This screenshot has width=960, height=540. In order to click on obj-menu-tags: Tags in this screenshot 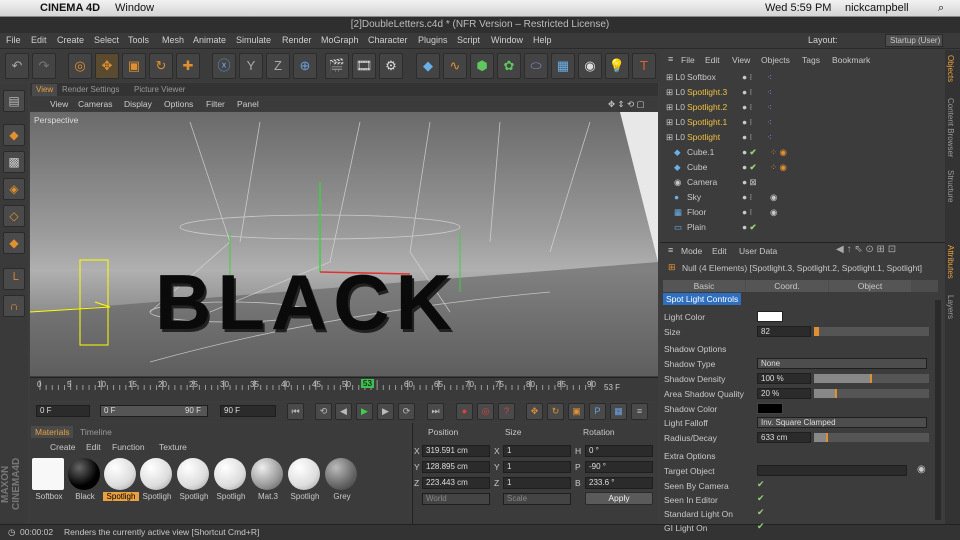, I will do `click(811, 60)`.